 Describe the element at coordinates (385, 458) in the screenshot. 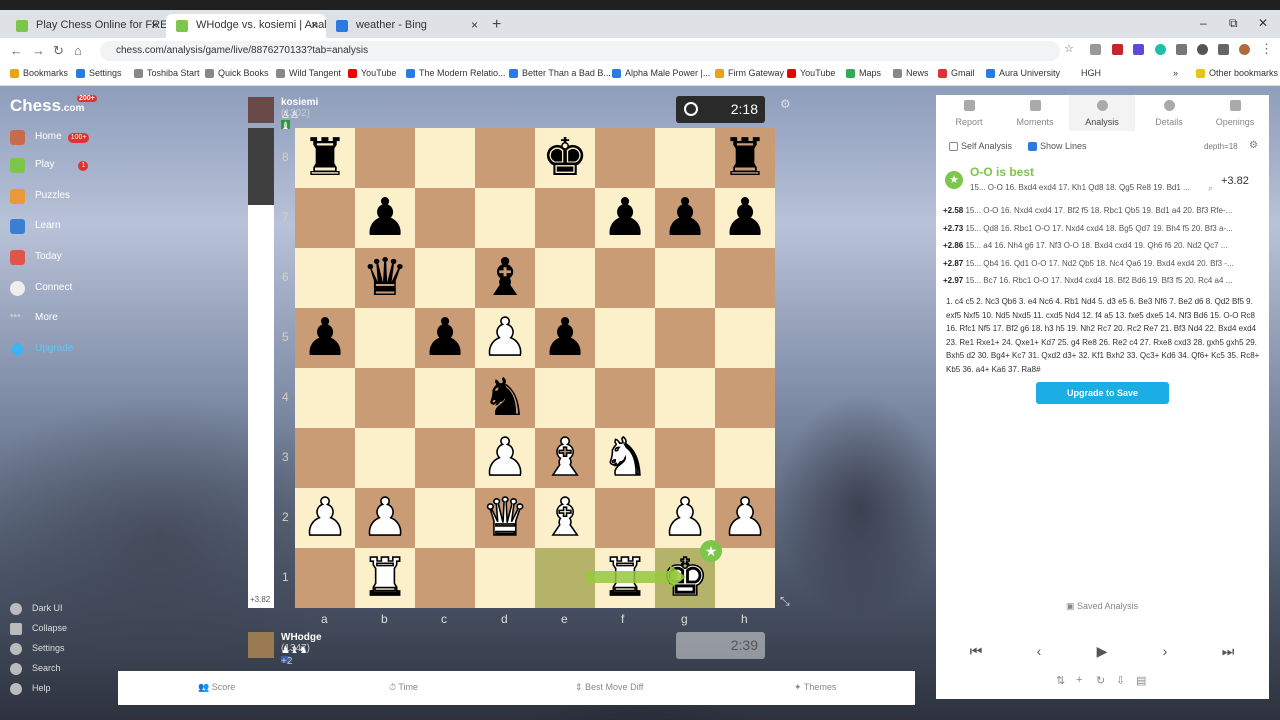

I see `square-b3` at that location.